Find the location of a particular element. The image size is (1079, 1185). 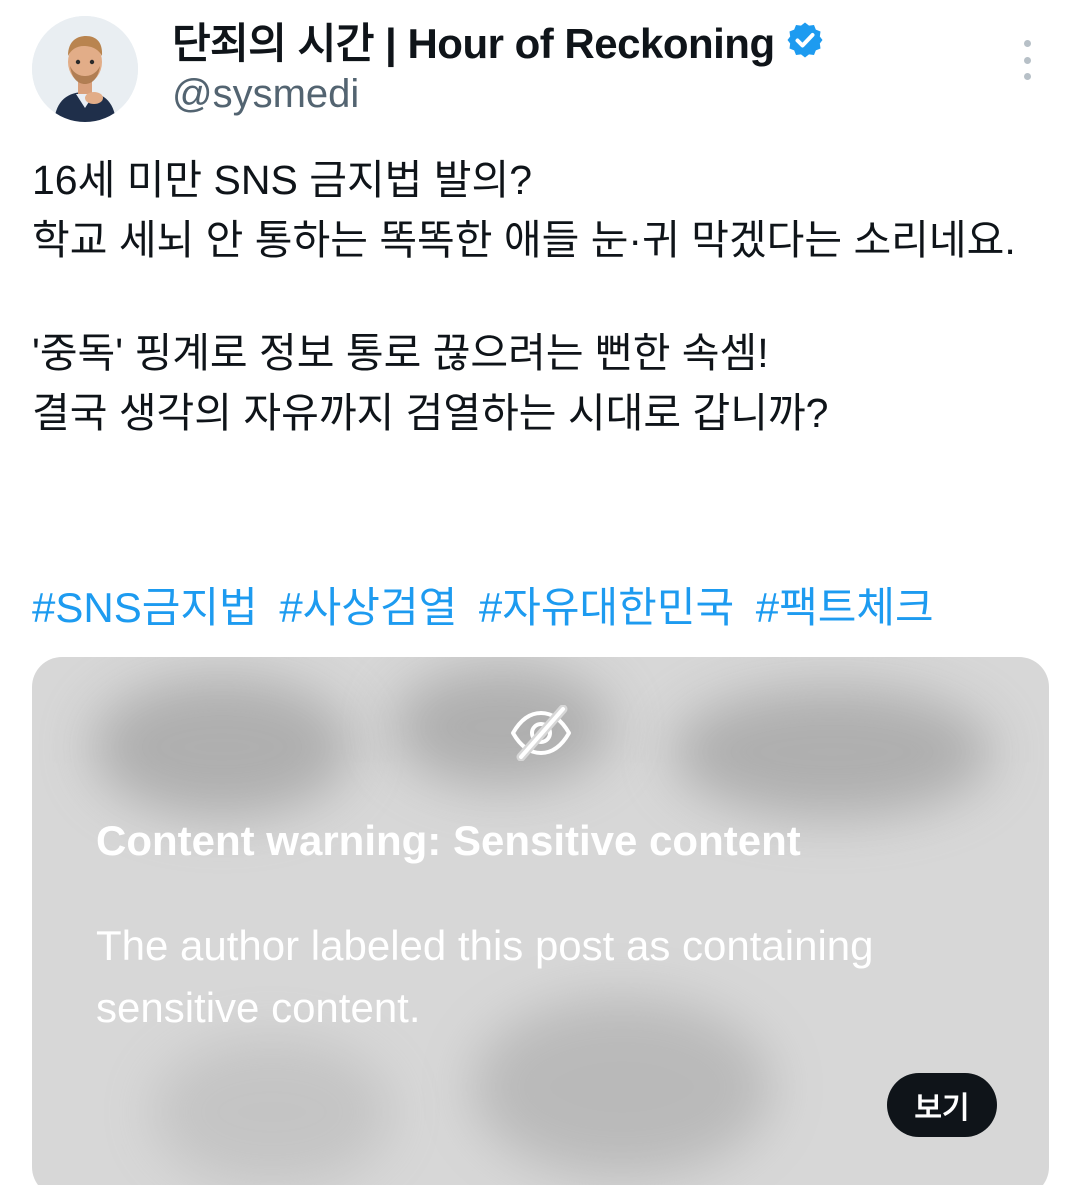

eye-slash-icon is located at coordinates (541, 733).